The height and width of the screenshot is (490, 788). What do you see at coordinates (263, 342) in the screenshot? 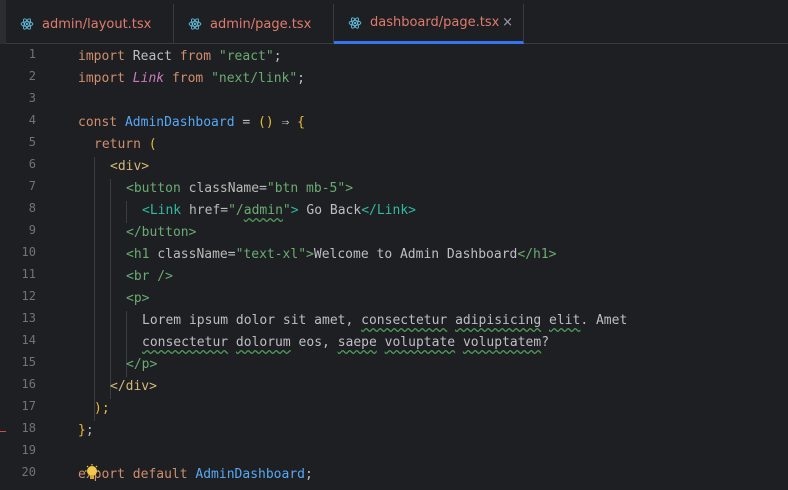
I see `token: dolorum` at bounding box center [263, 342].